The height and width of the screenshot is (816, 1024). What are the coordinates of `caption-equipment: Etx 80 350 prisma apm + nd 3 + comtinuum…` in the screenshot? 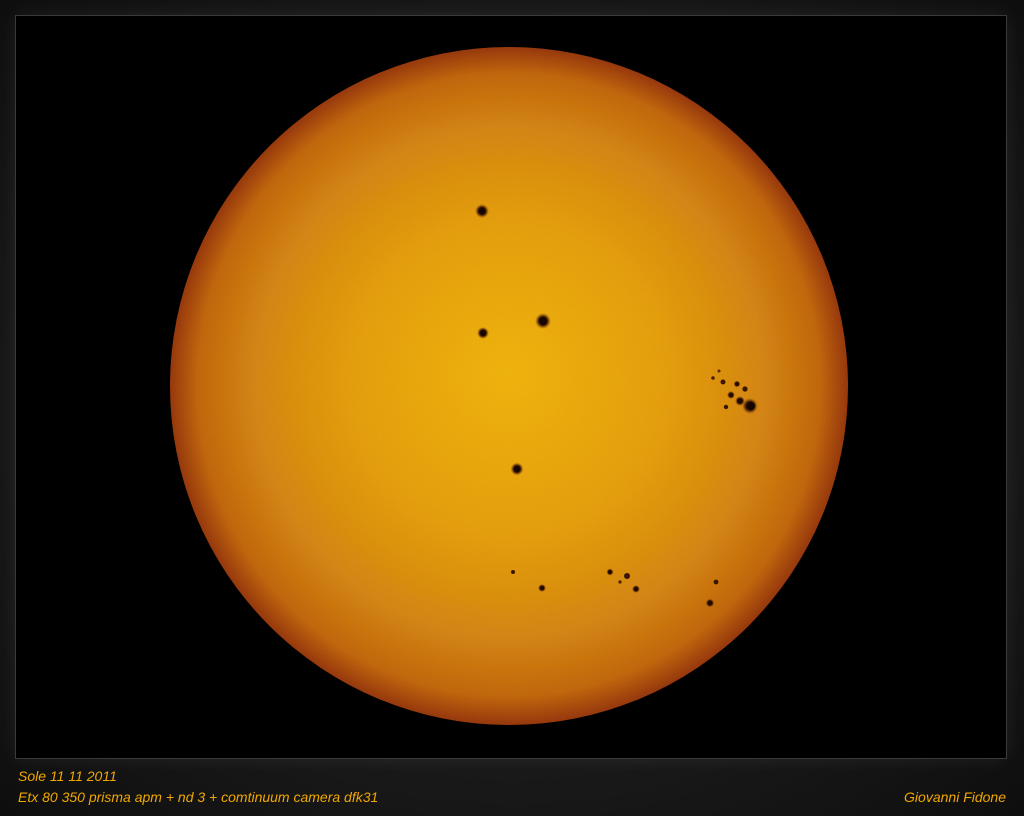 It's located at (198, 797).